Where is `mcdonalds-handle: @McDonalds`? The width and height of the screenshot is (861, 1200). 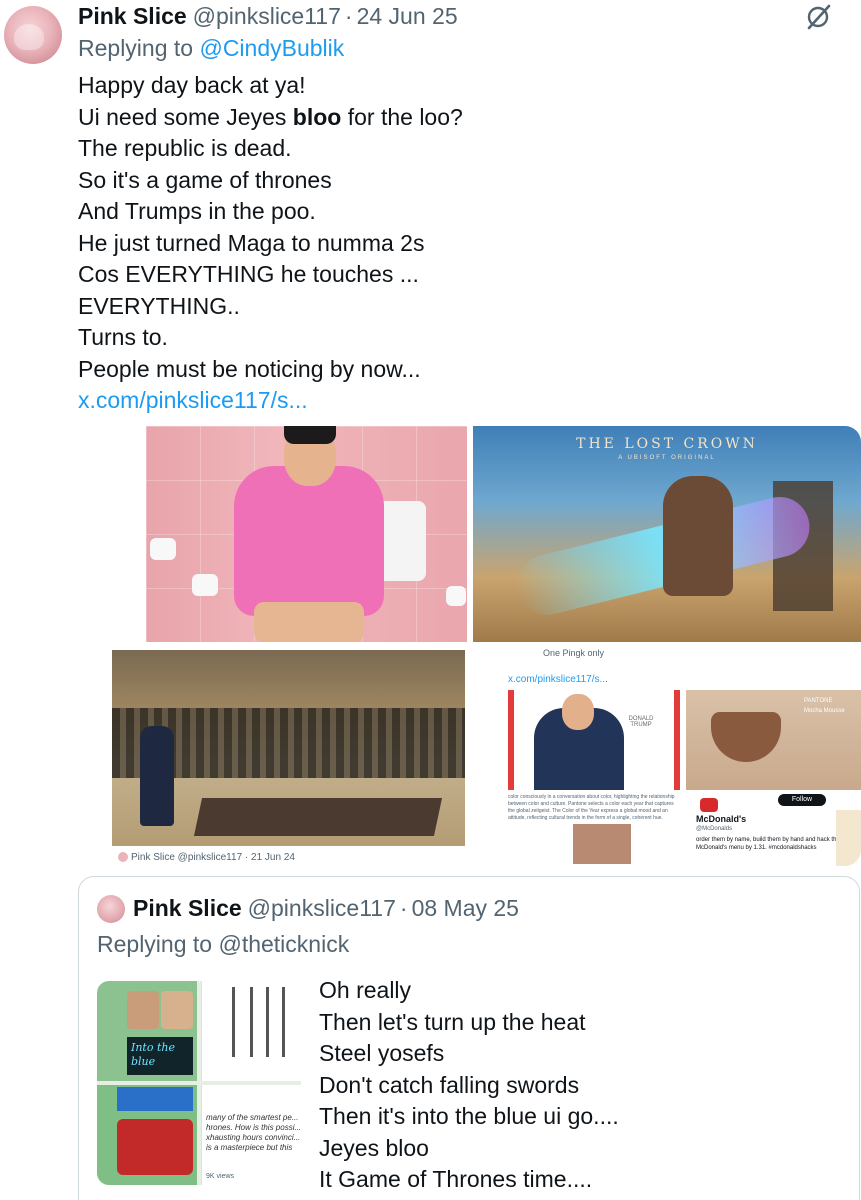
mcdonalds-handle: @McDonalds is located at coordinates (714, 829).